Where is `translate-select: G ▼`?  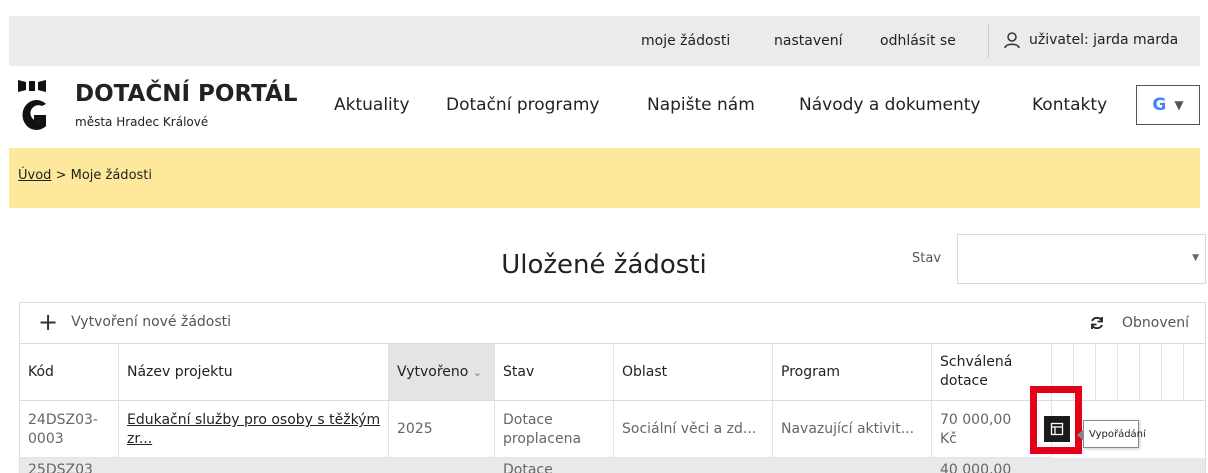 translate-select: G ▼ is located at coordinates (1168, 105).